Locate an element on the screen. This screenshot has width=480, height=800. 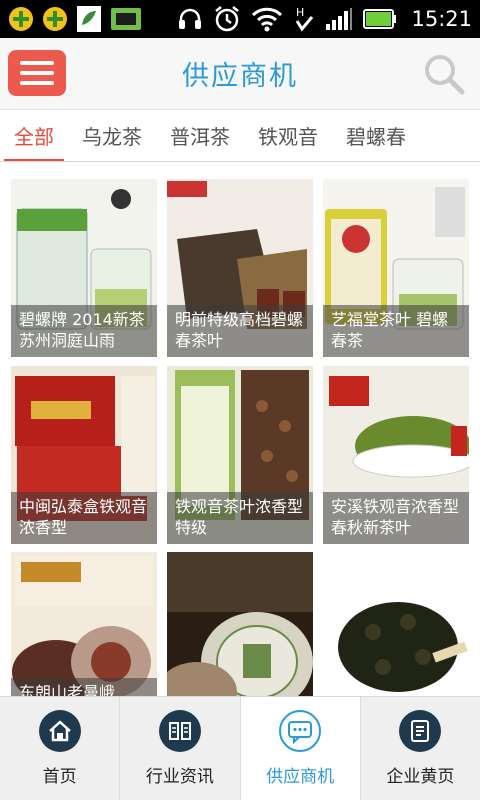
product-card: 中闽弘泰盒铁观音浓香型 is located at coordinates (84, 455).